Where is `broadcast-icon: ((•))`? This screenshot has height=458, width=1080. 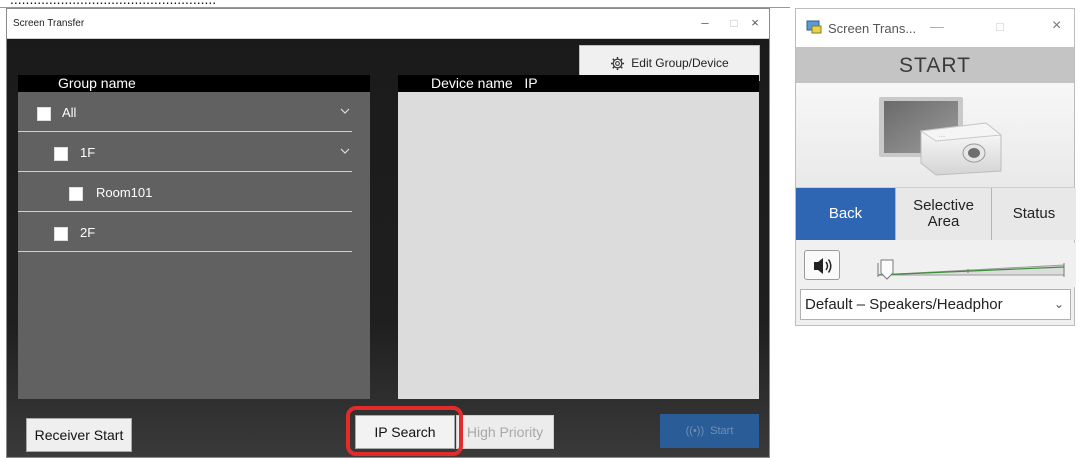 broadcast-icon: ((•)) is located at coordinates (695, 431).